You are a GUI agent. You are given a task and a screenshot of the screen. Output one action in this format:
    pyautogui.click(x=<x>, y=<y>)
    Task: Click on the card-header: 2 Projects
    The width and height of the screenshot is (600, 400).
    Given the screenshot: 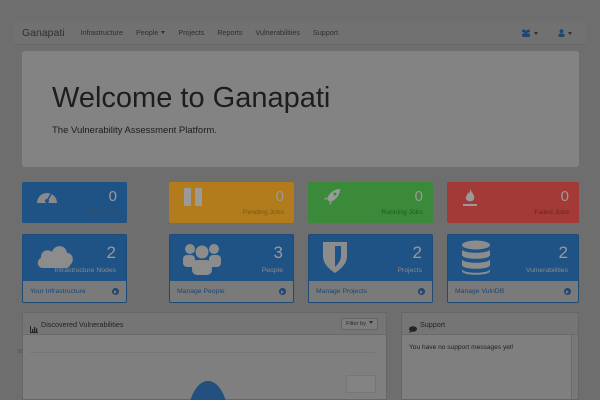 What is the action you would take?
    pyautogui.click(x=370, y=258)
    